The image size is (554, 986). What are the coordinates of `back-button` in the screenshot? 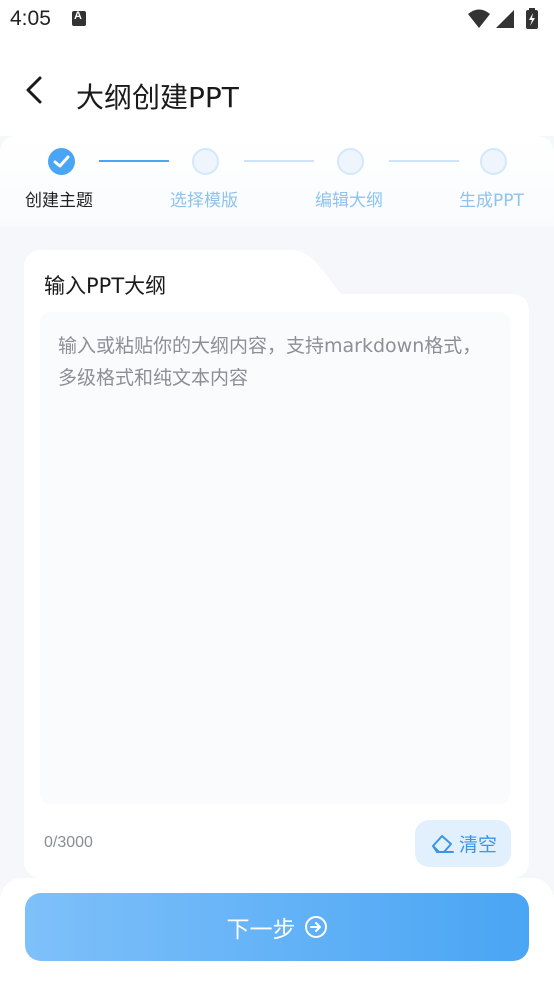 It's located at (34, 90).